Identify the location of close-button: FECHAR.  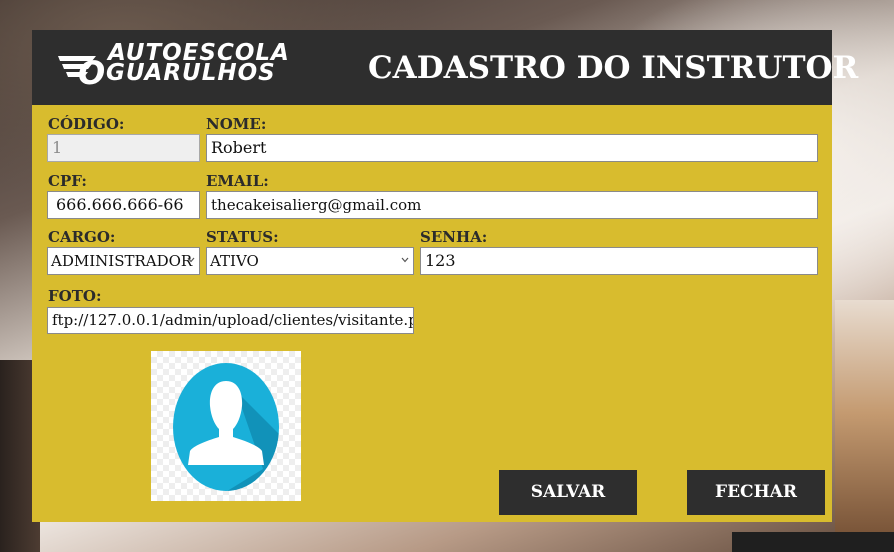
(756, 492).